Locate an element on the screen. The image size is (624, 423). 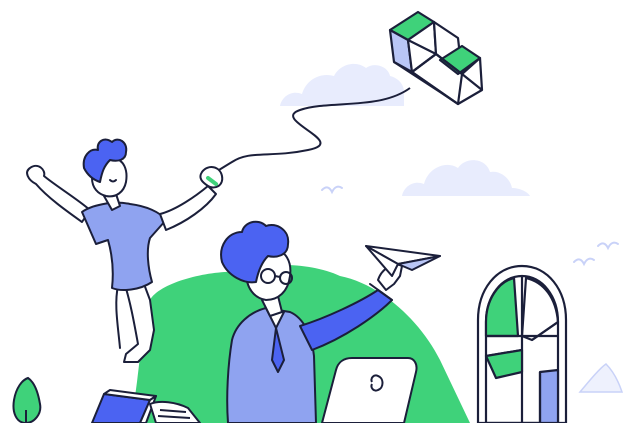
tree-icon is located at coordinates (27, 399).